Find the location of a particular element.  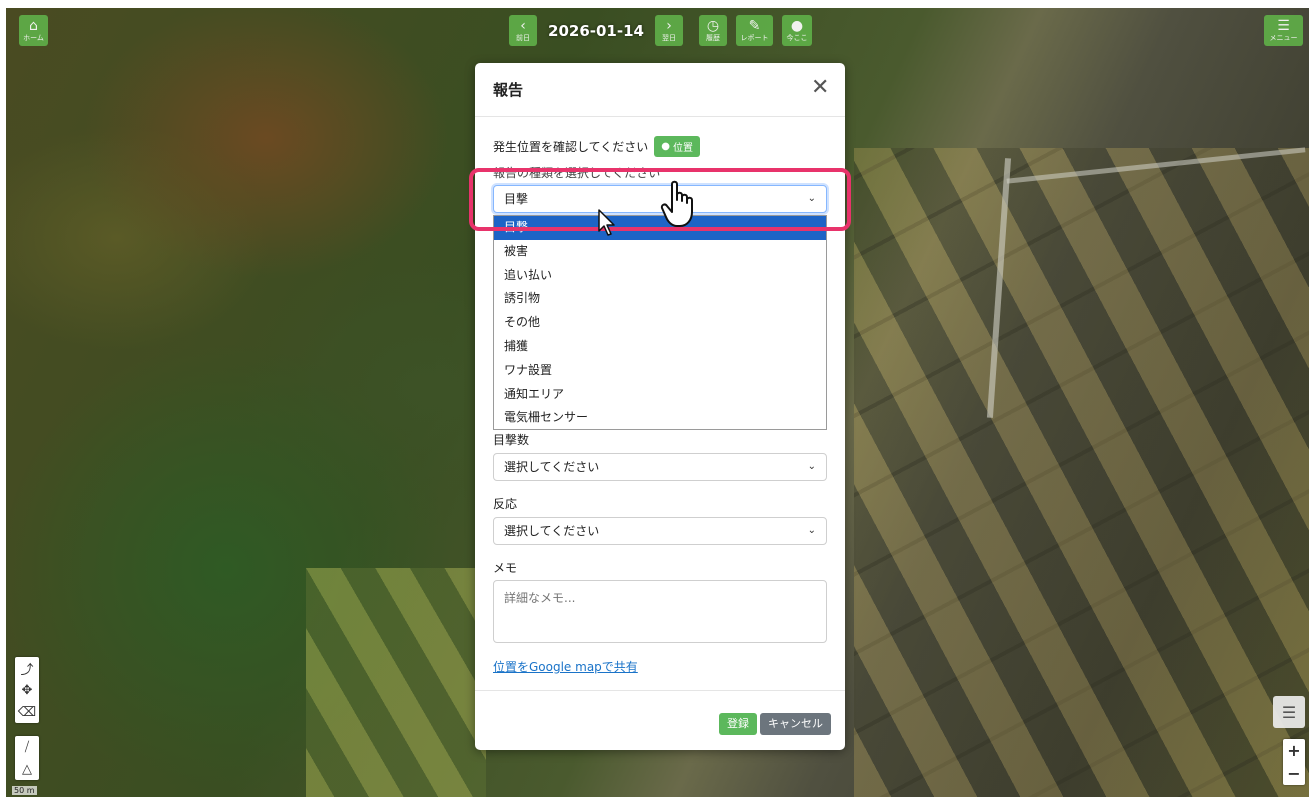

move-icon: ✥ is located at coordinates (27, 690).